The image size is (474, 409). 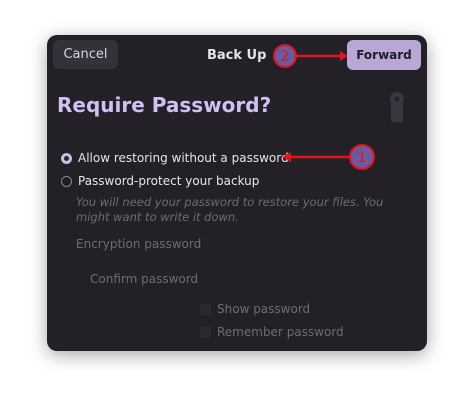 I want to click on option-label: Allow restoring without a password, so click(x=183, y=158).